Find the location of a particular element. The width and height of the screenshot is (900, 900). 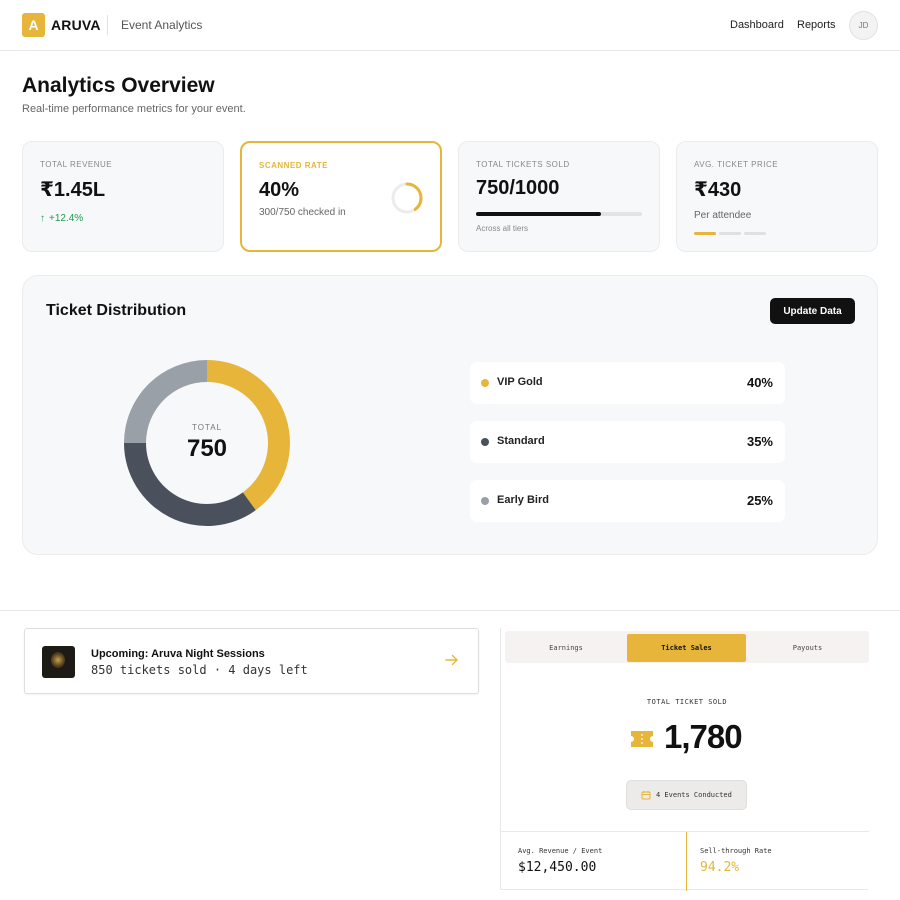

revenue-trend-value: +12.4% is located at coordinates (66, 218).